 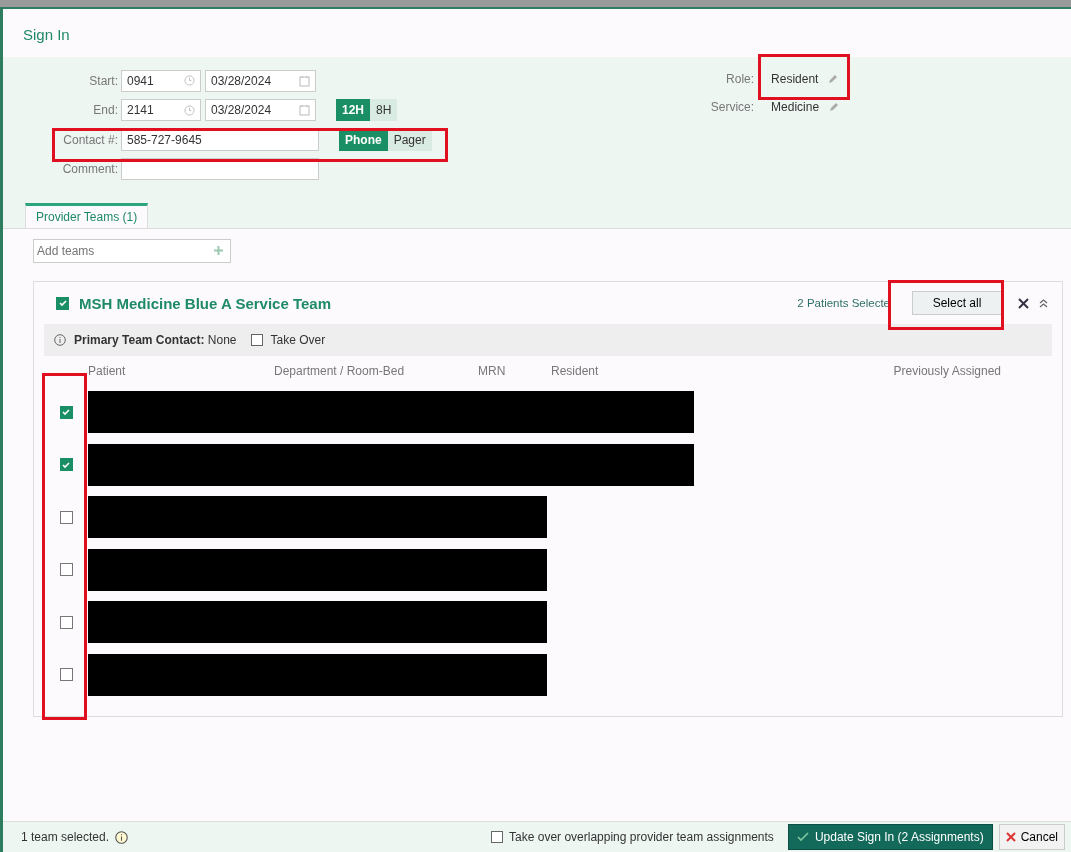 I want to click on add-teams-field: Add teams, so click(x=132, y=251).